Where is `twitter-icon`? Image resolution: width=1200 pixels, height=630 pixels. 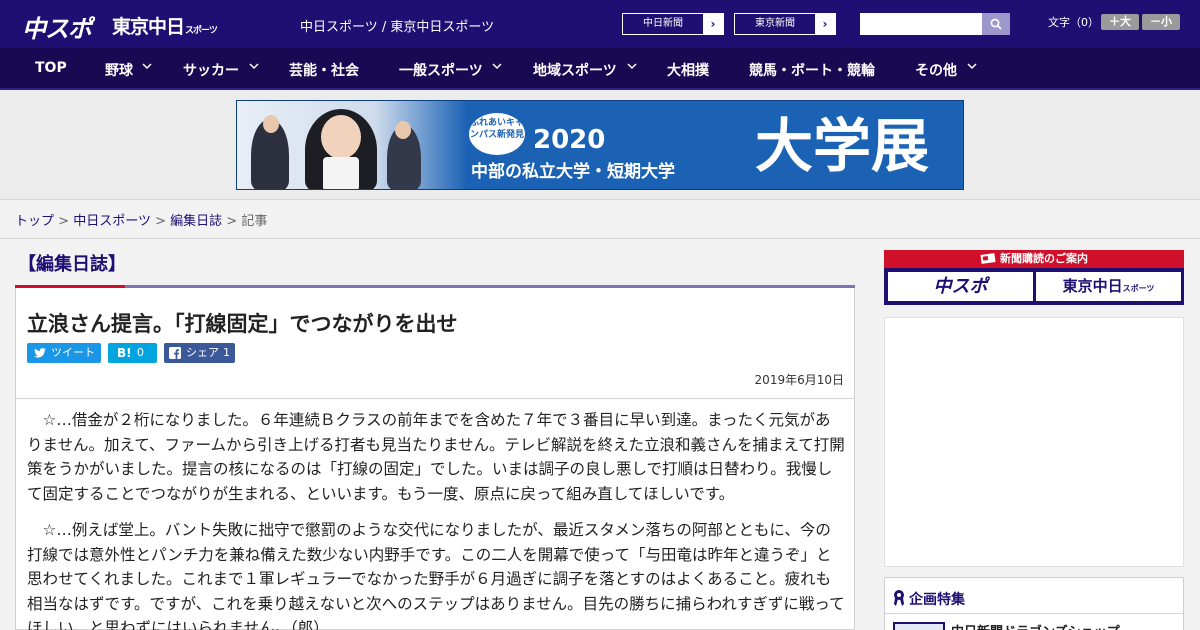 twitter-icon is located at coordinates (40, 353).